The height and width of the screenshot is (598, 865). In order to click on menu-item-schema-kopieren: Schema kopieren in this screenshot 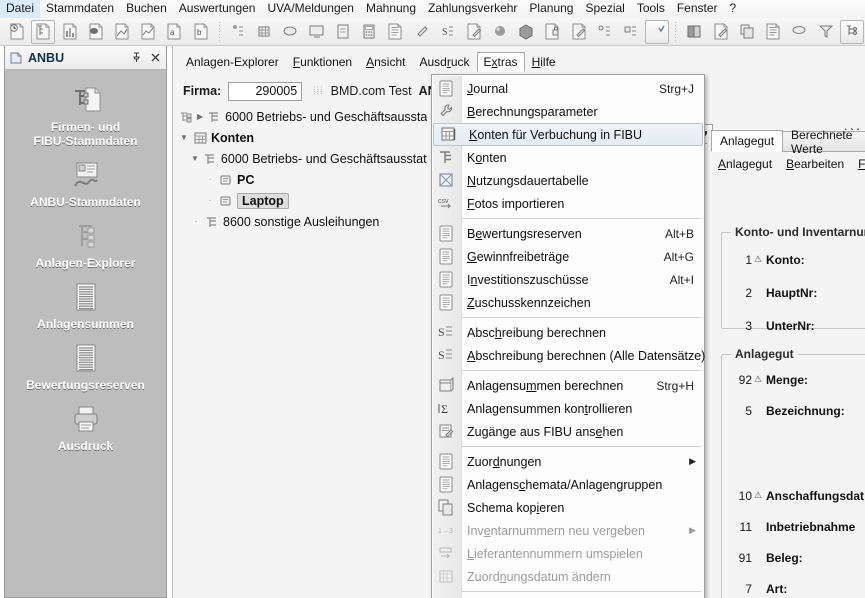, I will do `click(568, 507)`.